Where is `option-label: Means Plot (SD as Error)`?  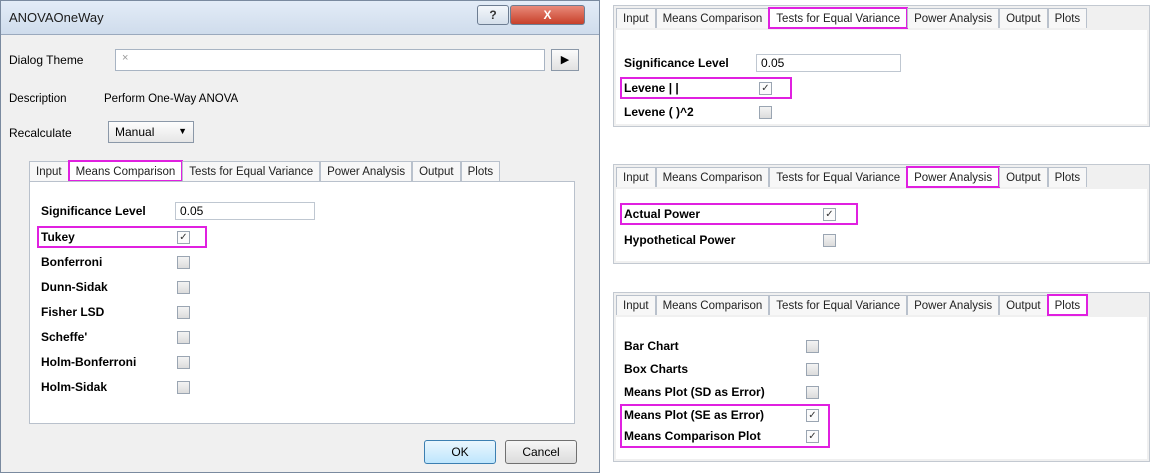
option-label: Means Plot (SD as Error) is located at coordinates (694, 392).